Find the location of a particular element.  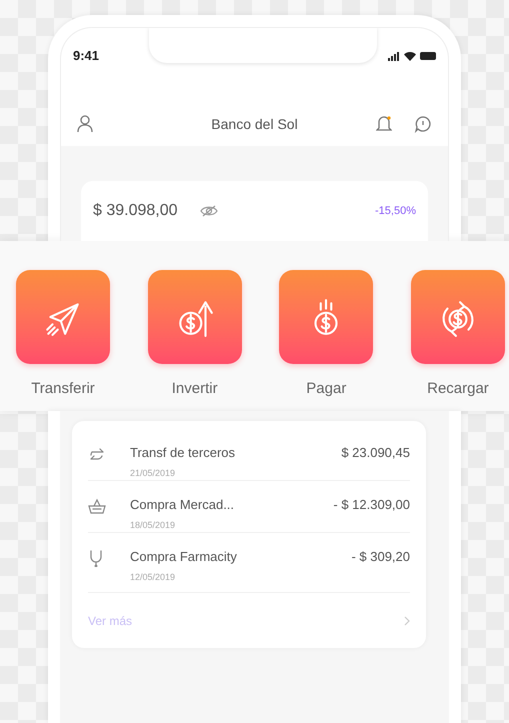

action-label: Invertir is located at coordinates (195, 389).